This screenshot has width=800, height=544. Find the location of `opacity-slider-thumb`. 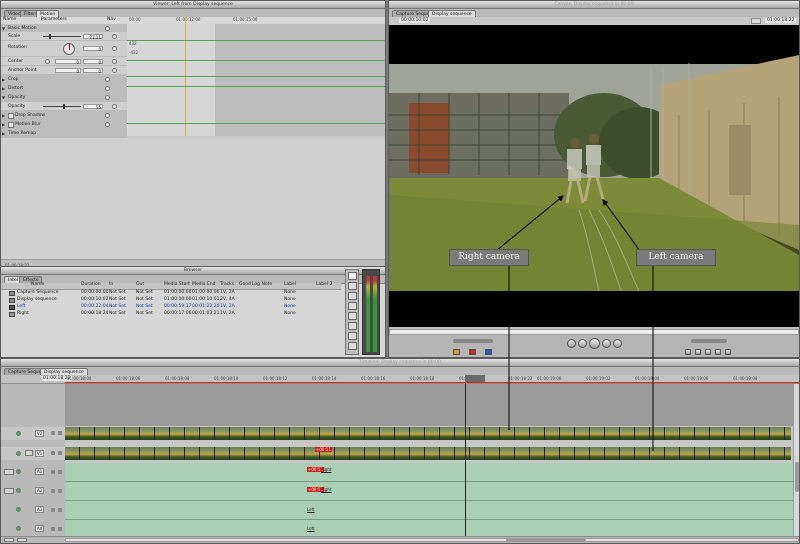

opacity-slider-thumb is located at coordinates (64, 106).